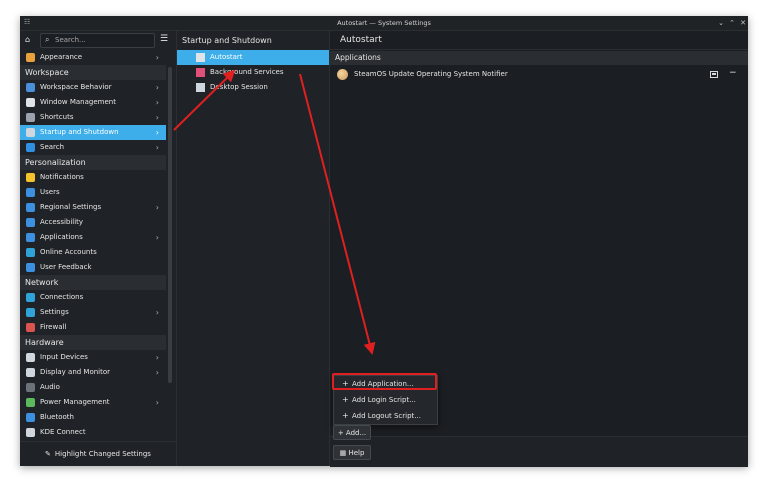  I want to click on sidebar-item-power-management: Power Management ›, so click(93, 402).